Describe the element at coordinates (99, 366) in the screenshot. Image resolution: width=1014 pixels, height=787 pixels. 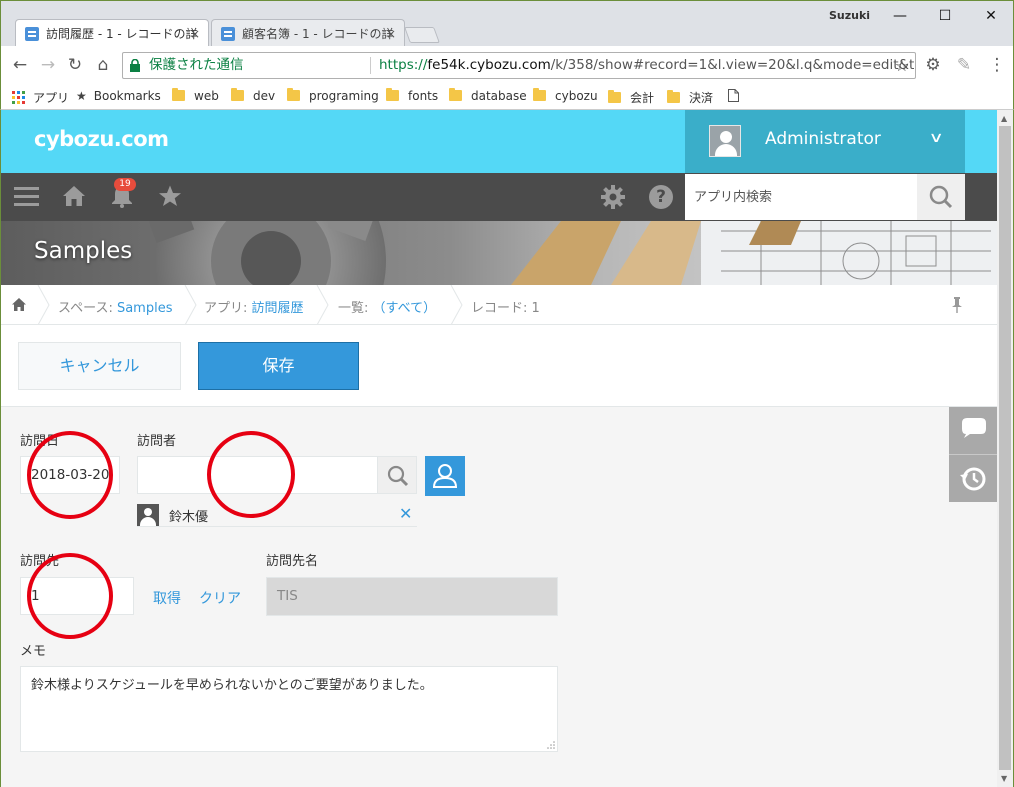
I see `cancel-button: キャンセル` at that location.